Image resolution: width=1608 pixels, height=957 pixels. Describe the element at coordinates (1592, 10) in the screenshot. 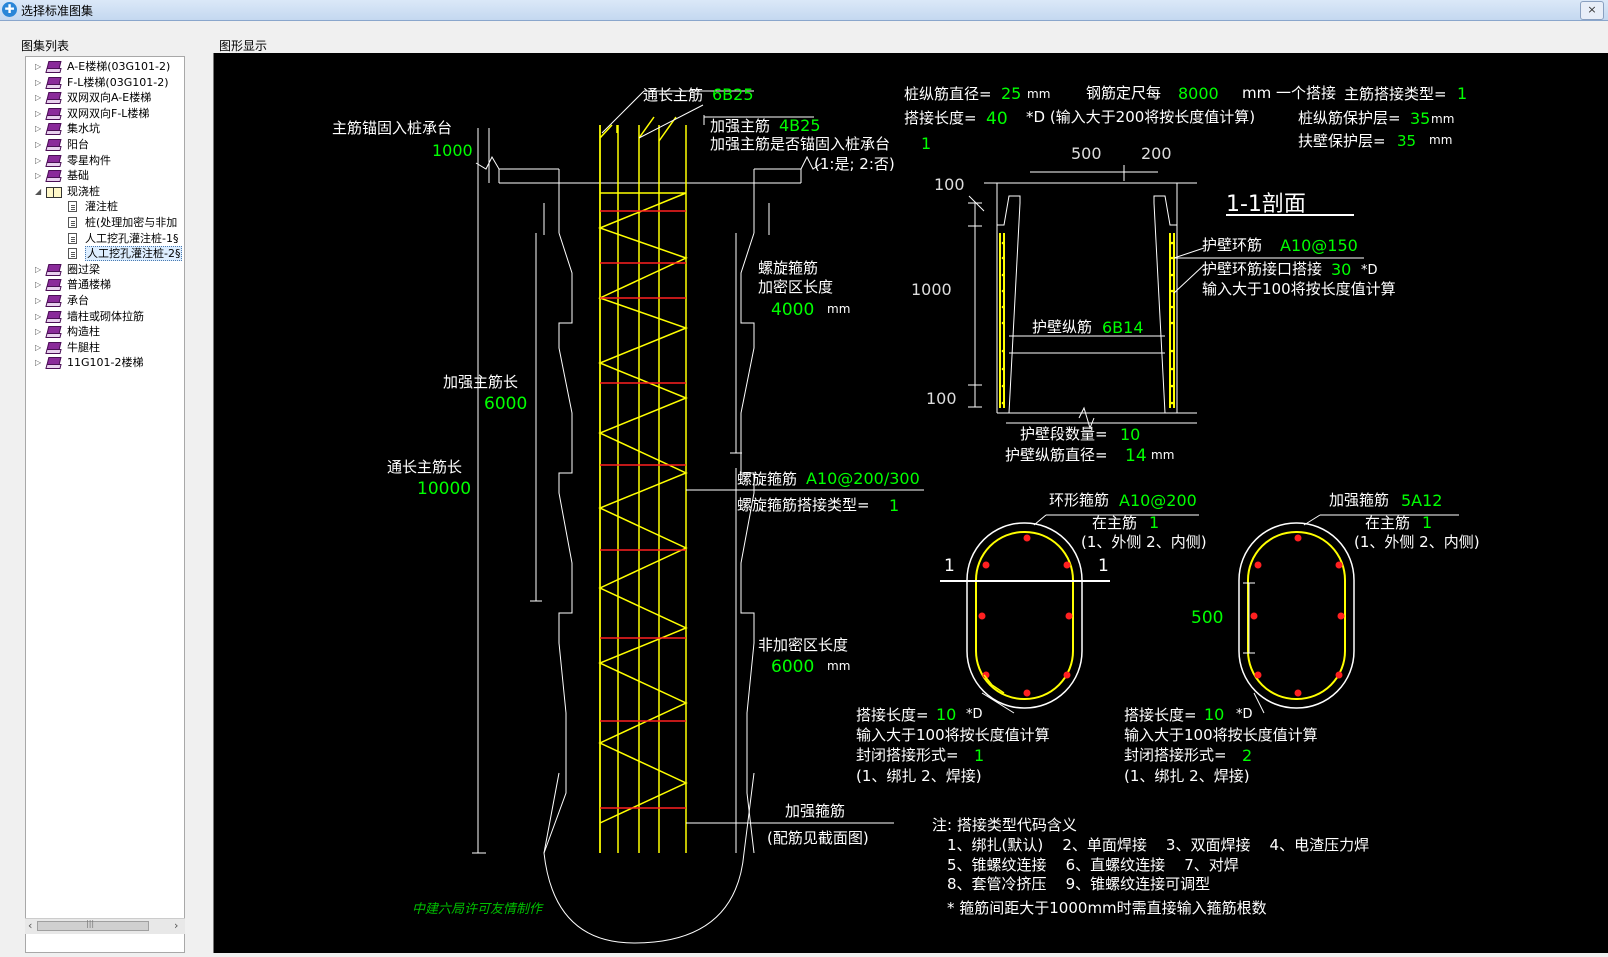

I see `close-button: ×` at that location.